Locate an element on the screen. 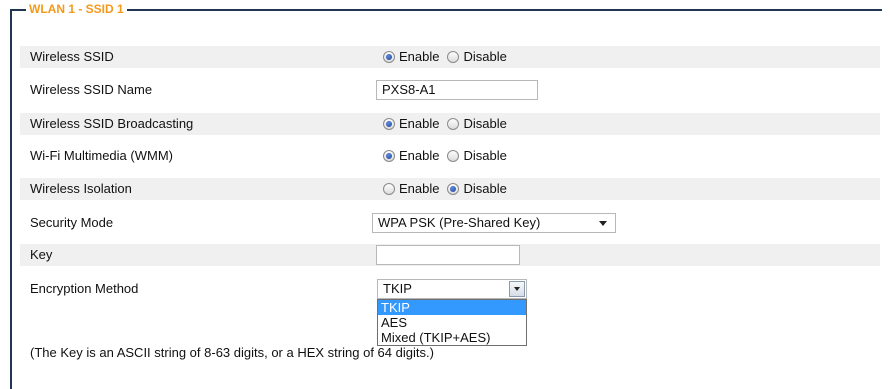  broadcast-disable-radio is located at coordinates (453, 124).